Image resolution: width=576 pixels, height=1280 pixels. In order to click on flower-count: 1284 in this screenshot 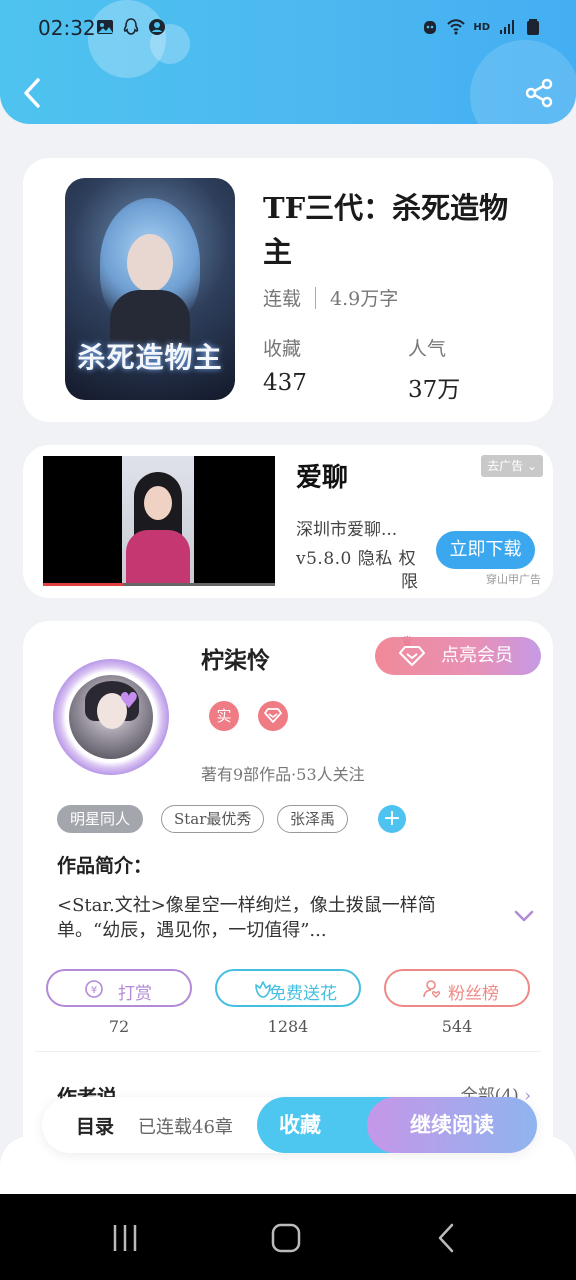, I will do `click(288, 1026)`.